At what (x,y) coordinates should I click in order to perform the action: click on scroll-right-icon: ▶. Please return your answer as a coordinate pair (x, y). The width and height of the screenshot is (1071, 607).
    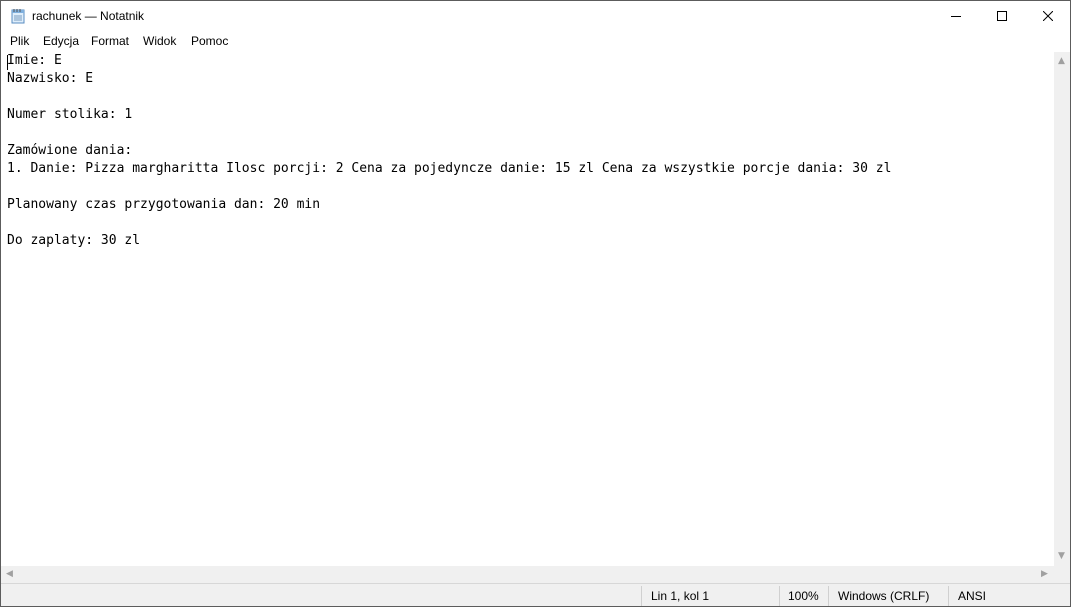
    Looking at the image, I should click on (1044, 574).